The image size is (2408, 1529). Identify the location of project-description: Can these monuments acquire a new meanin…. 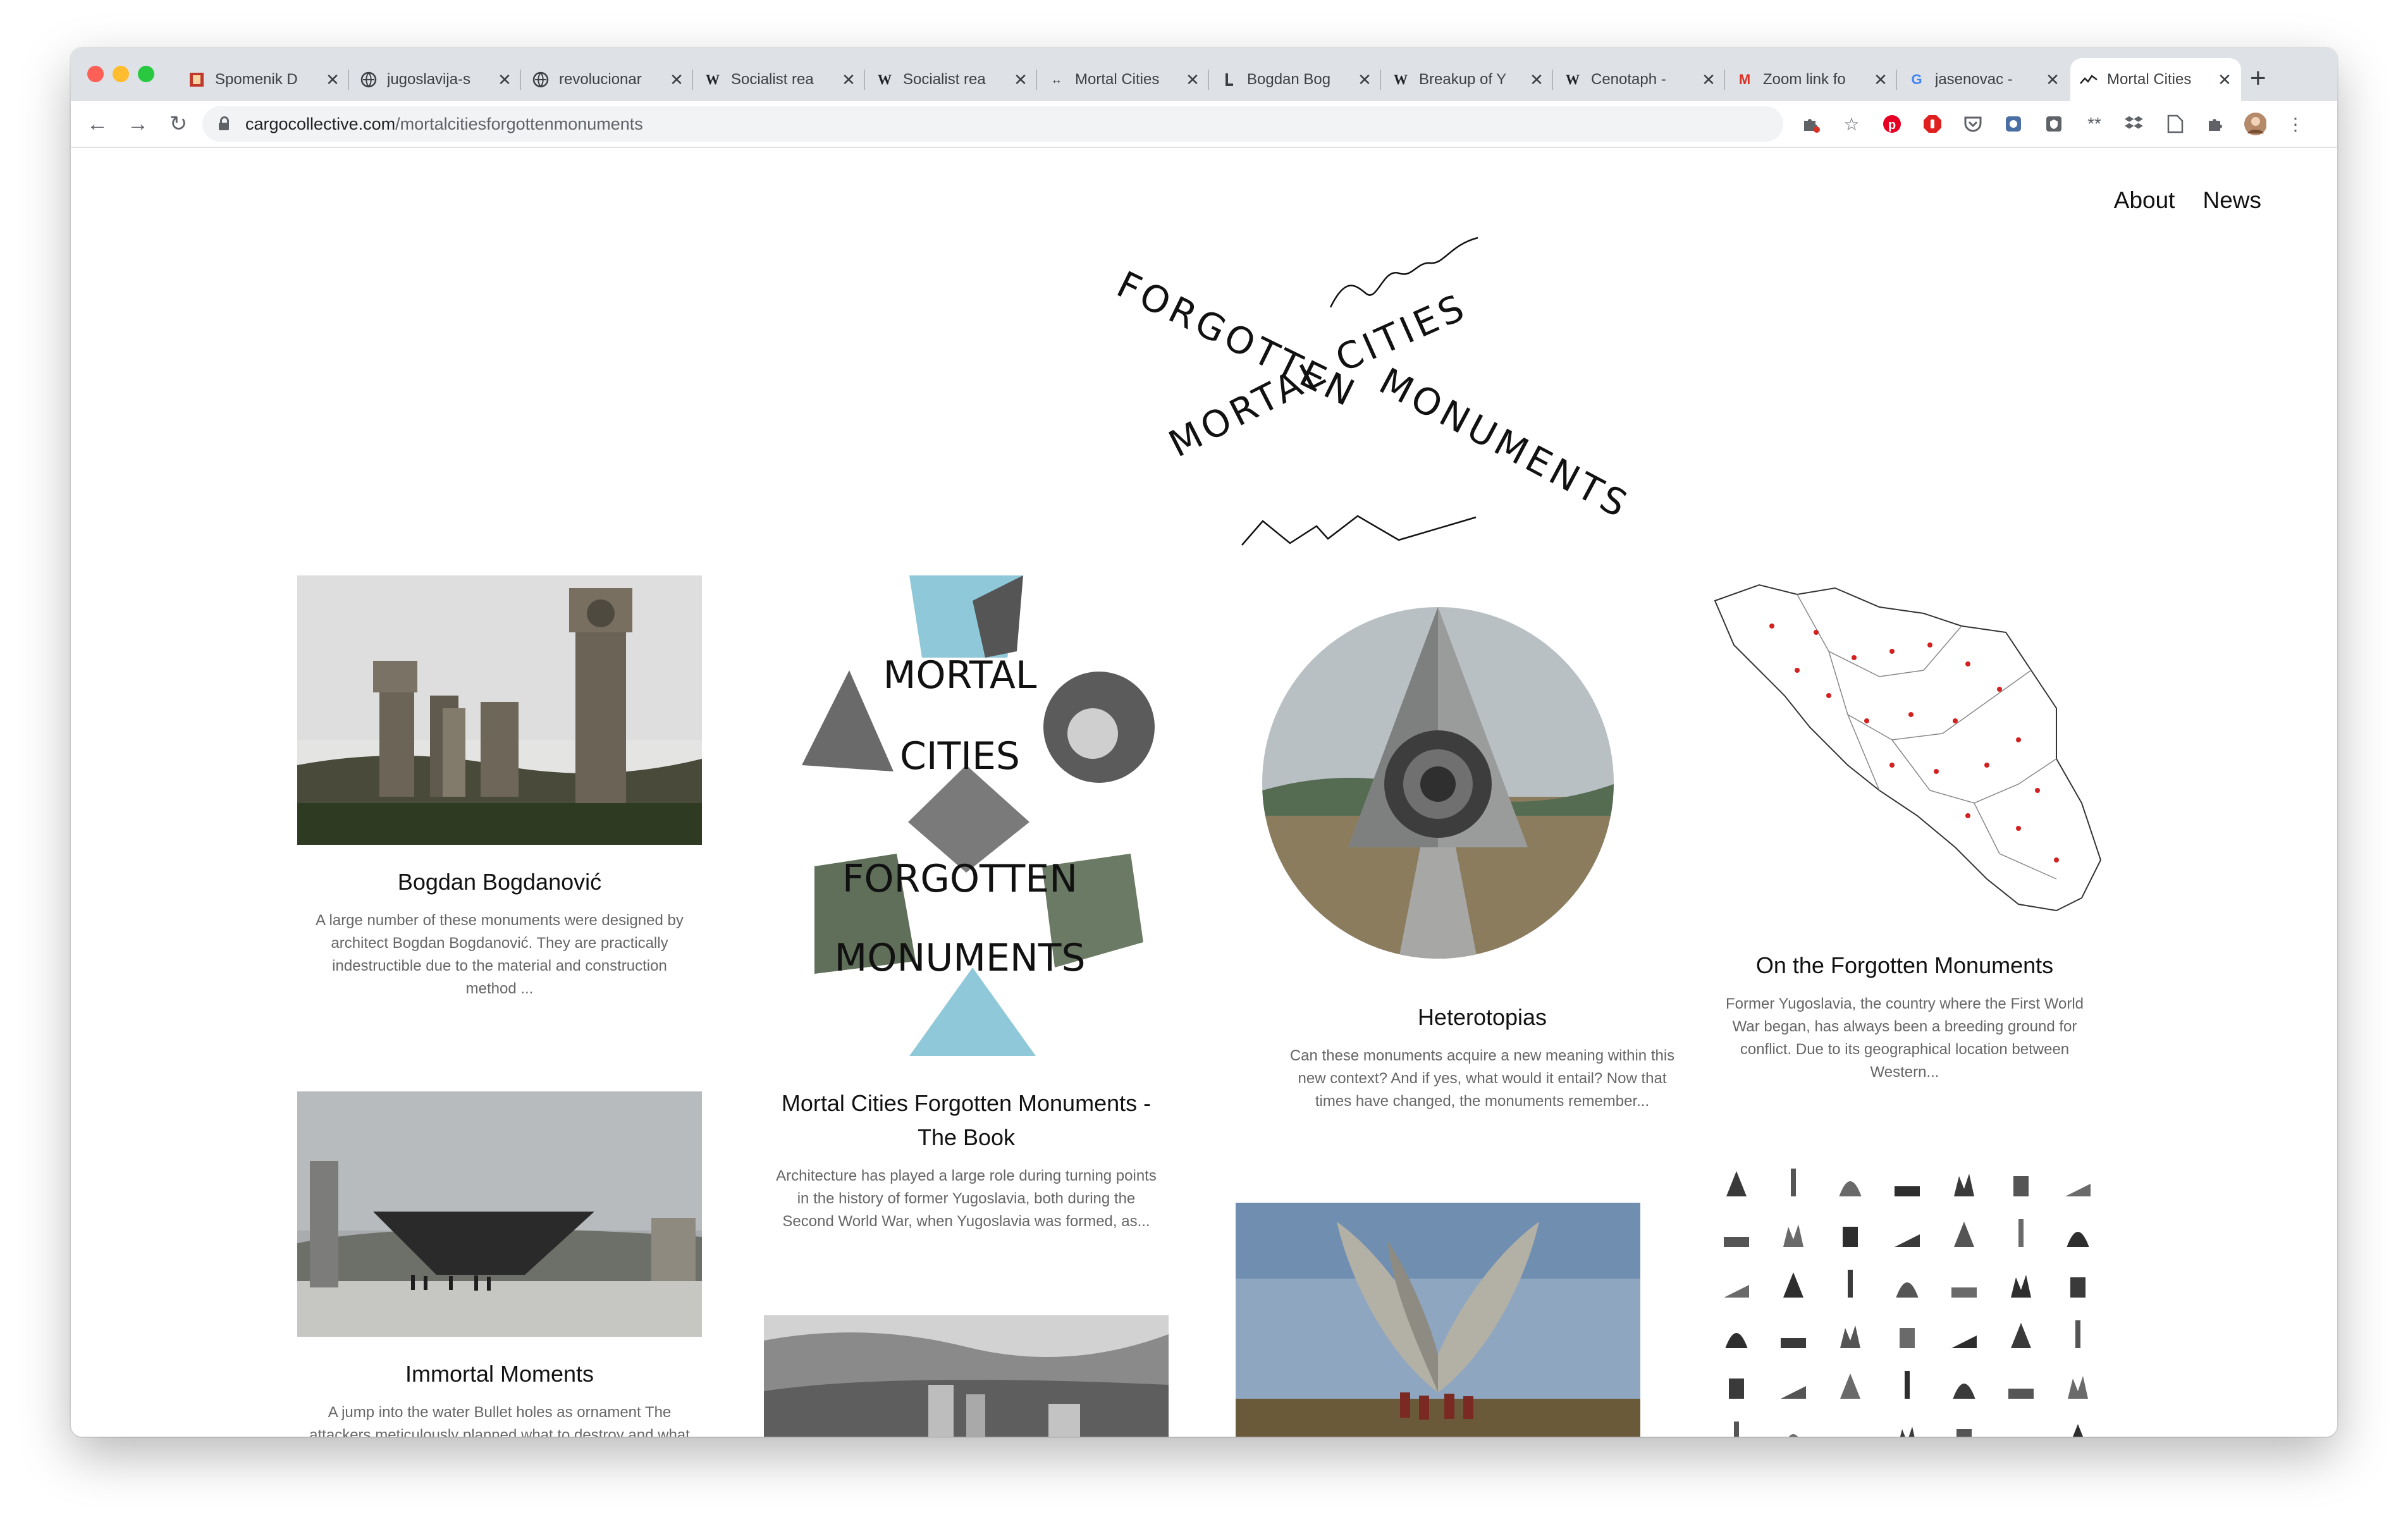
(1482, 1078).